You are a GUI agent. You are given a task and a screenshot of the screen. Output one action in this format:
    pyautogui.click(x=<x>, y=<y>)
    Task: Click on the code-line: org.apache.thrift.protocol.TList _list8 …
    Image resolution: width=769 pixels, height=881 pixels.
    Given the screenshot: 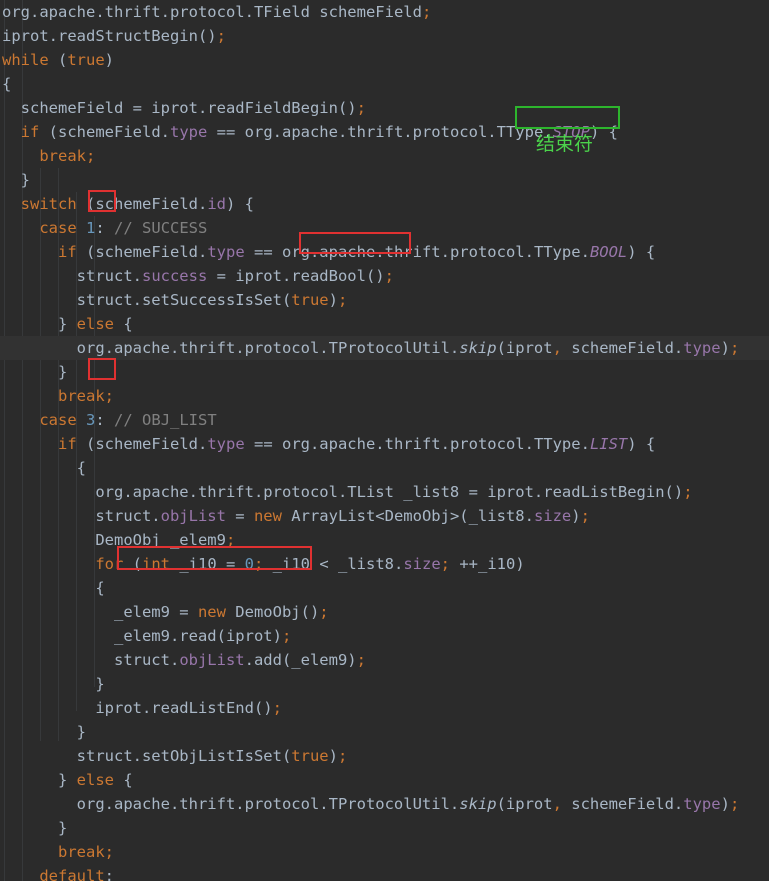 What is the action you would take?
    pyautogui.click(x=384, y=492)
    